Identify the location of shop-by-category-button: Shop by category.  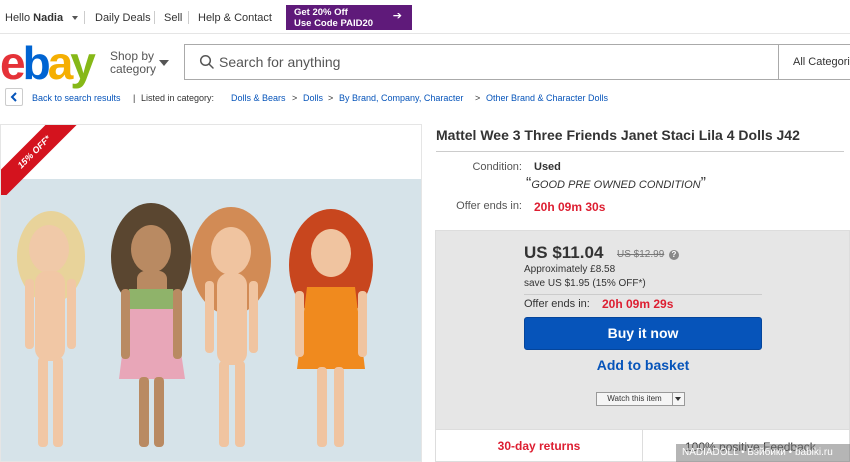
(133, 63).